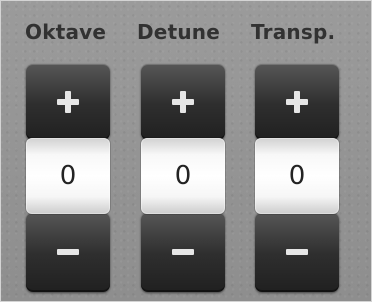 The height and width of the screenshot is (302, 372). I want to click on octave-value-display: 0, so click(68, 176).